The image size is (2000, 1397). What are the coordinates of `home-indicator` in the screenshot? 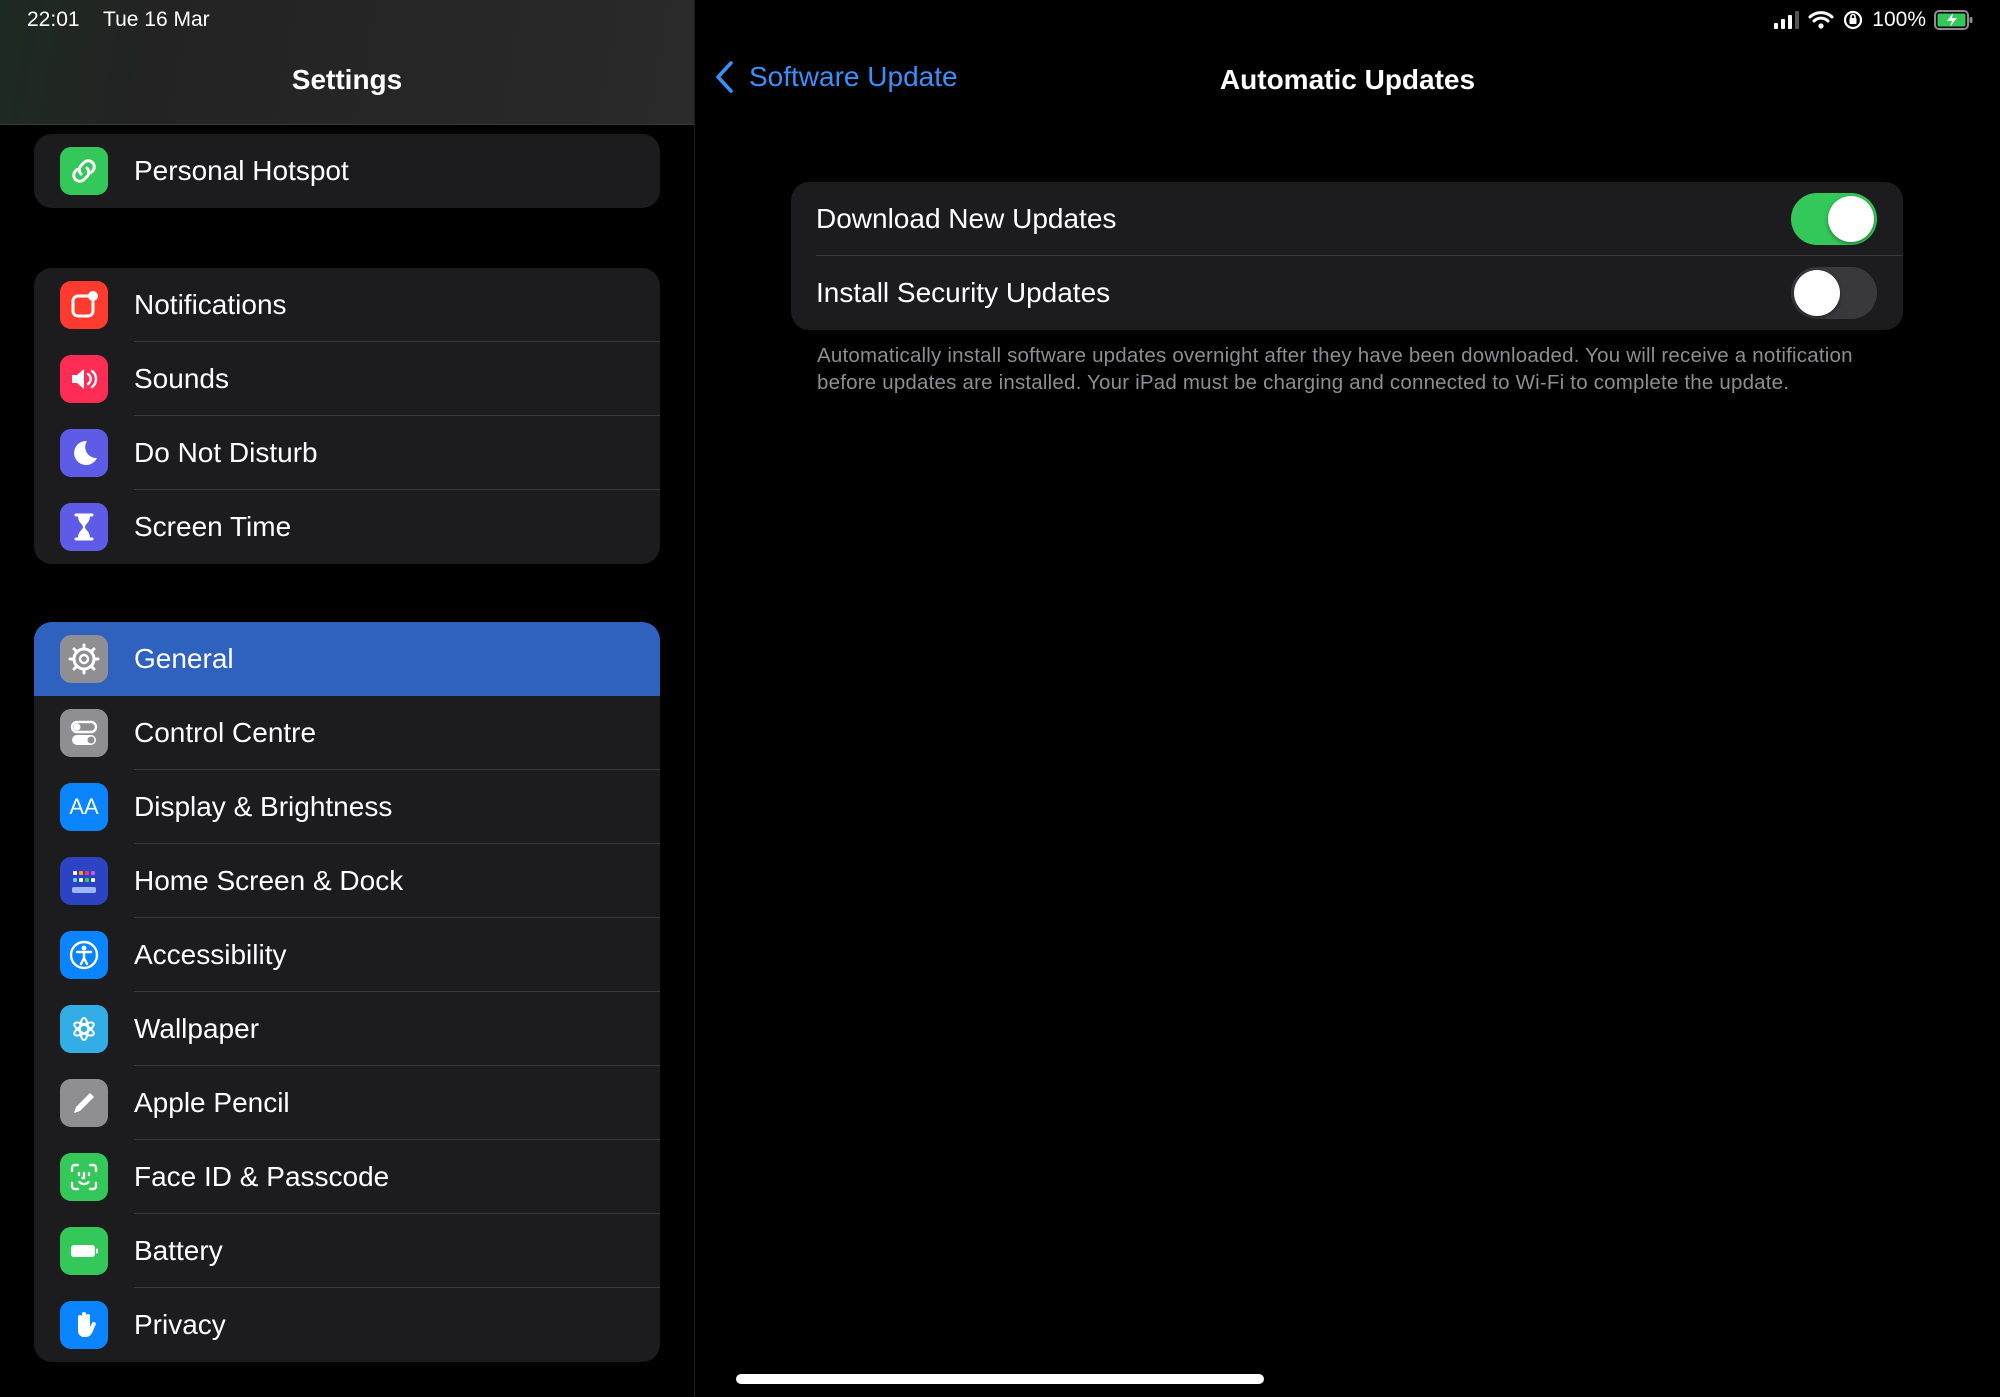 It's located at (1000, 1379).